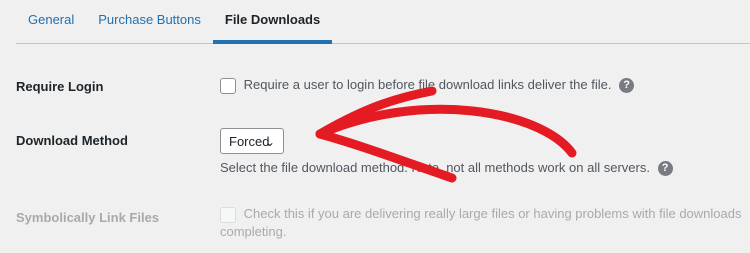  I want to click on chevron-down-icon: ⌄, so click(269, 142).